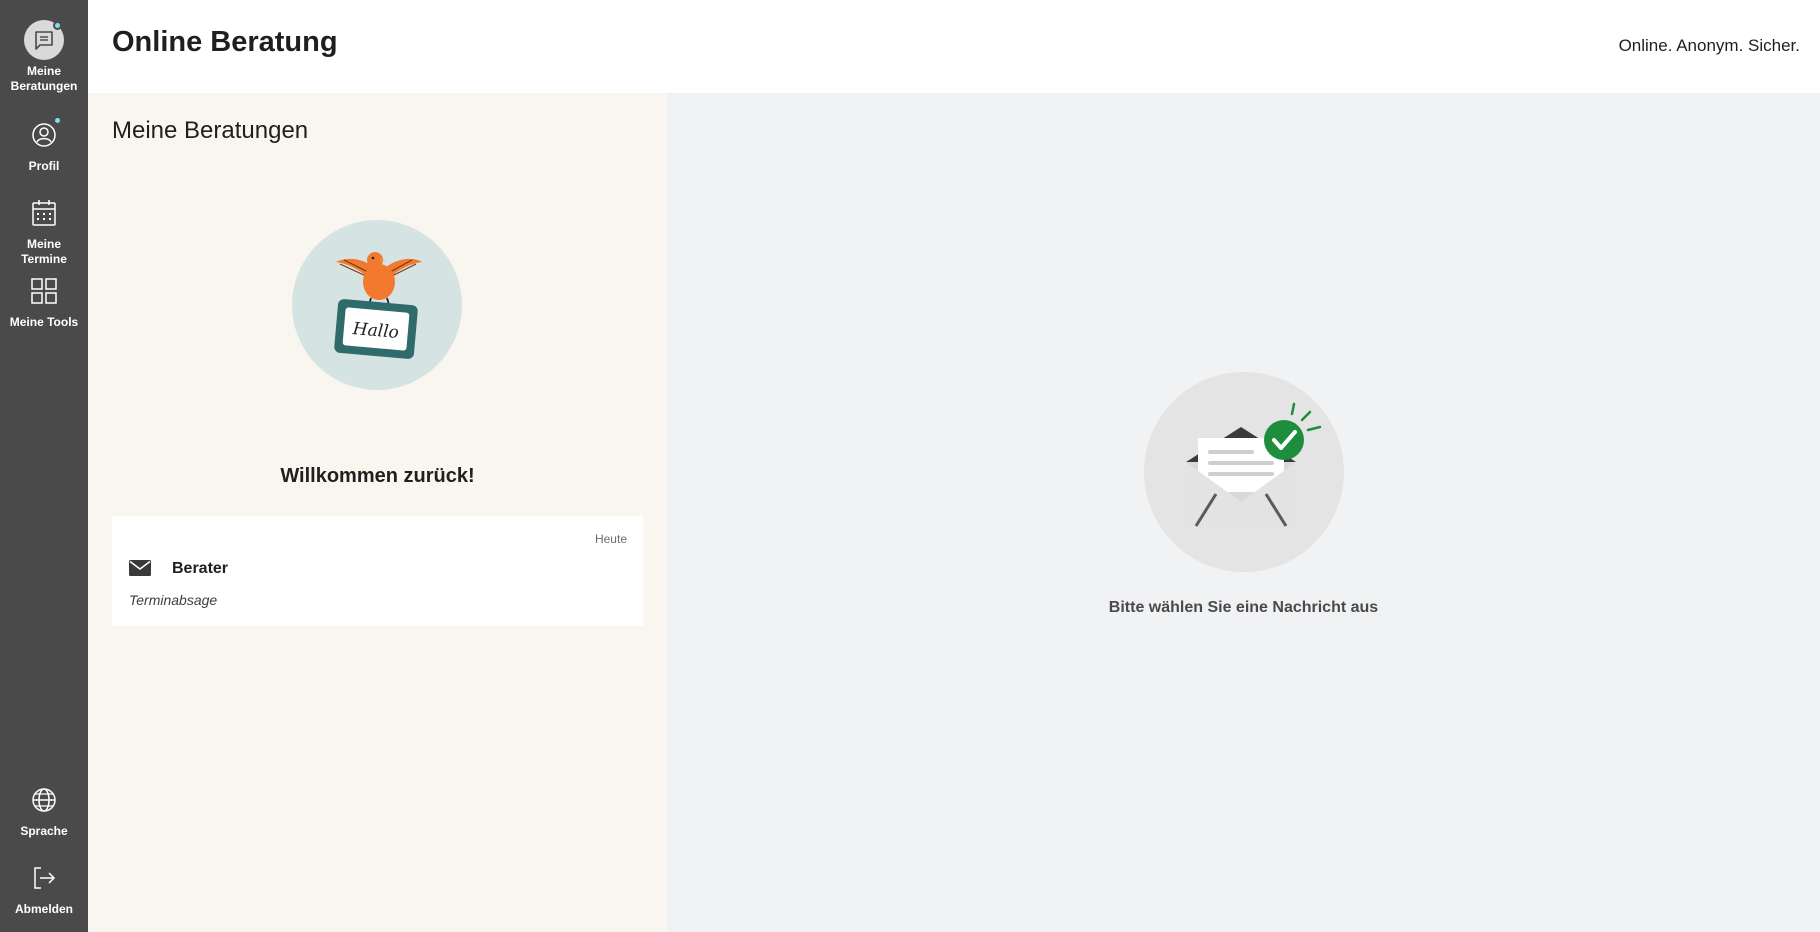  Describe the element at coordinates (1709, 45) in the screenshot. I see `header-claim: Online. Anonym. Sicher.` at that location.